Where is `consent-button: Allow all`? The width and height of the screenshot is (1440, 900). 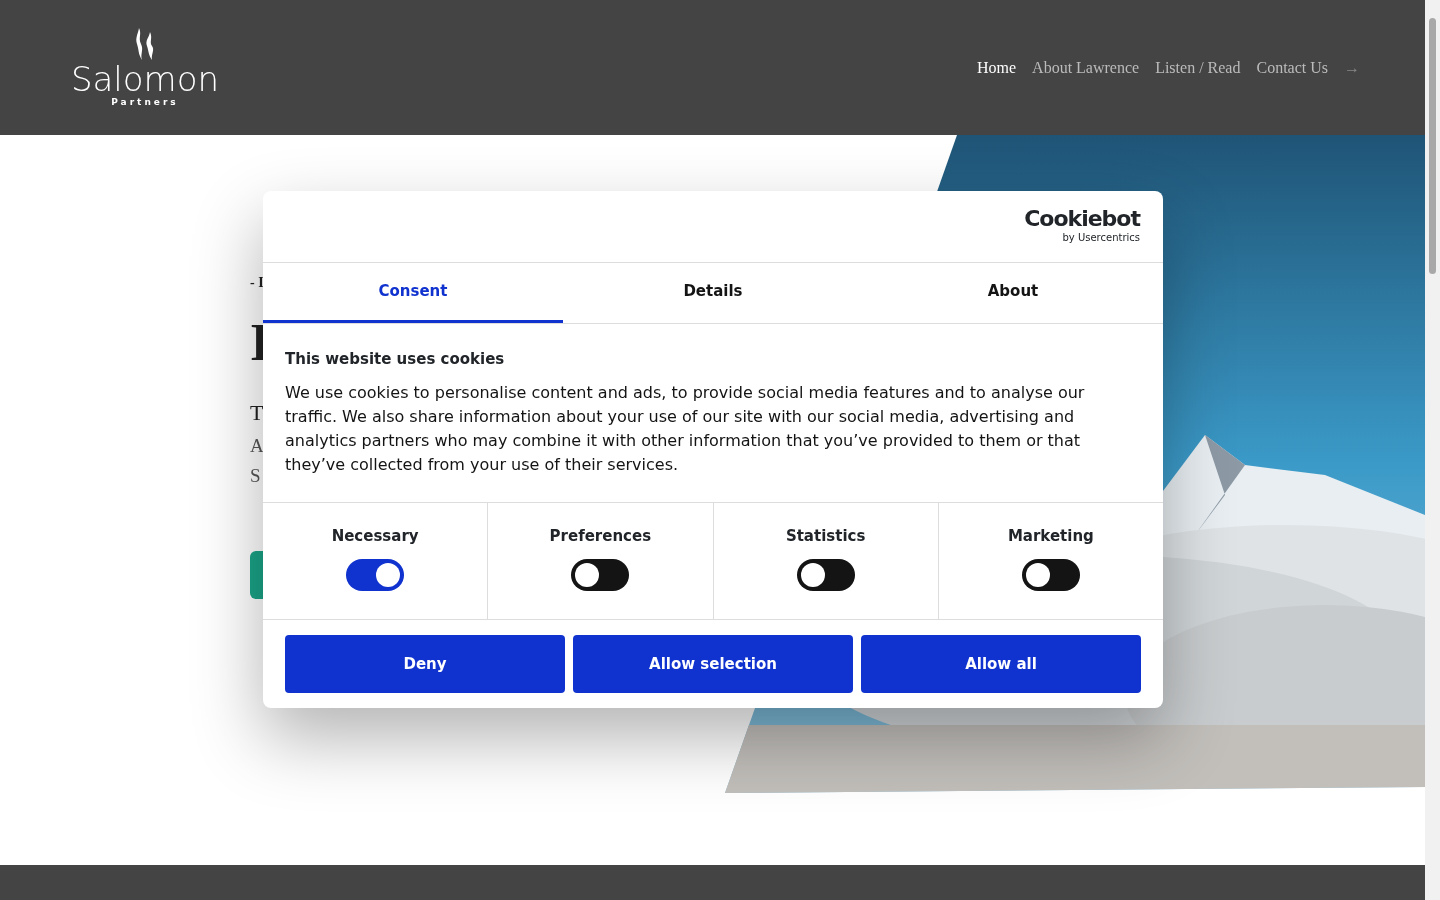
consent-button: Allow all is located at coordinates (1001, 664).